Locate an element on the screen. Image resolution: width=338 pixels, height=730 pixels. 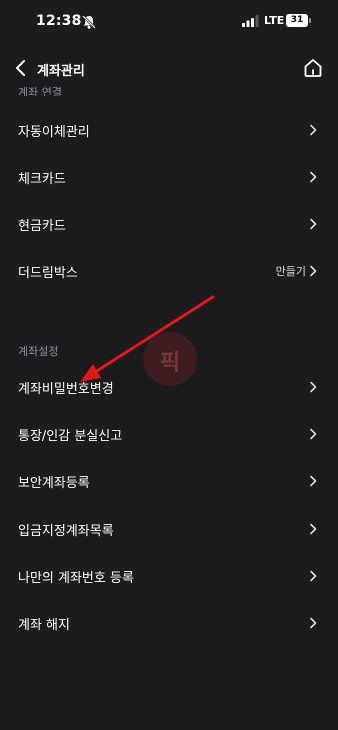
bell-muted-icon is located at coordinates (89, 22).